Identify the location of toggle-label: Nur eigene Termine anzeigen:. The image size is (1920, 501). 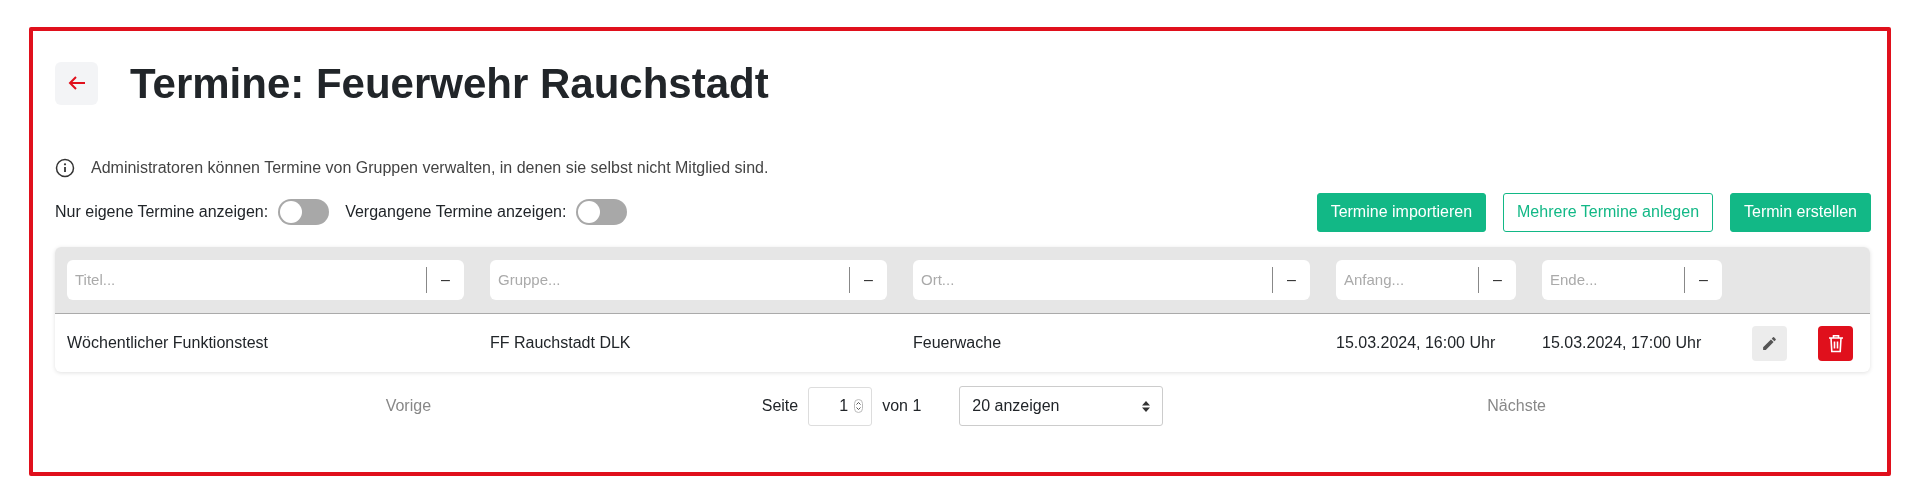
(162, 212).